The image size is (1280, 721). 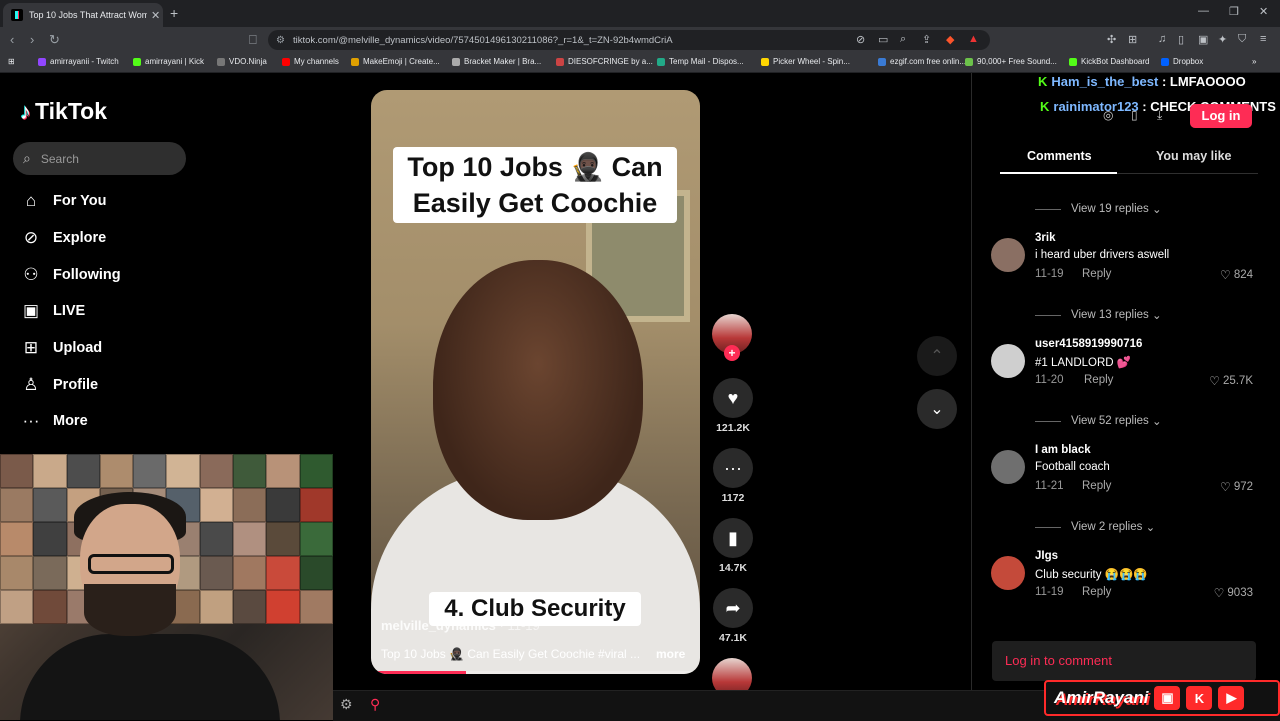 I want to click on back-icon: ‹, so click(x=12, y=39).